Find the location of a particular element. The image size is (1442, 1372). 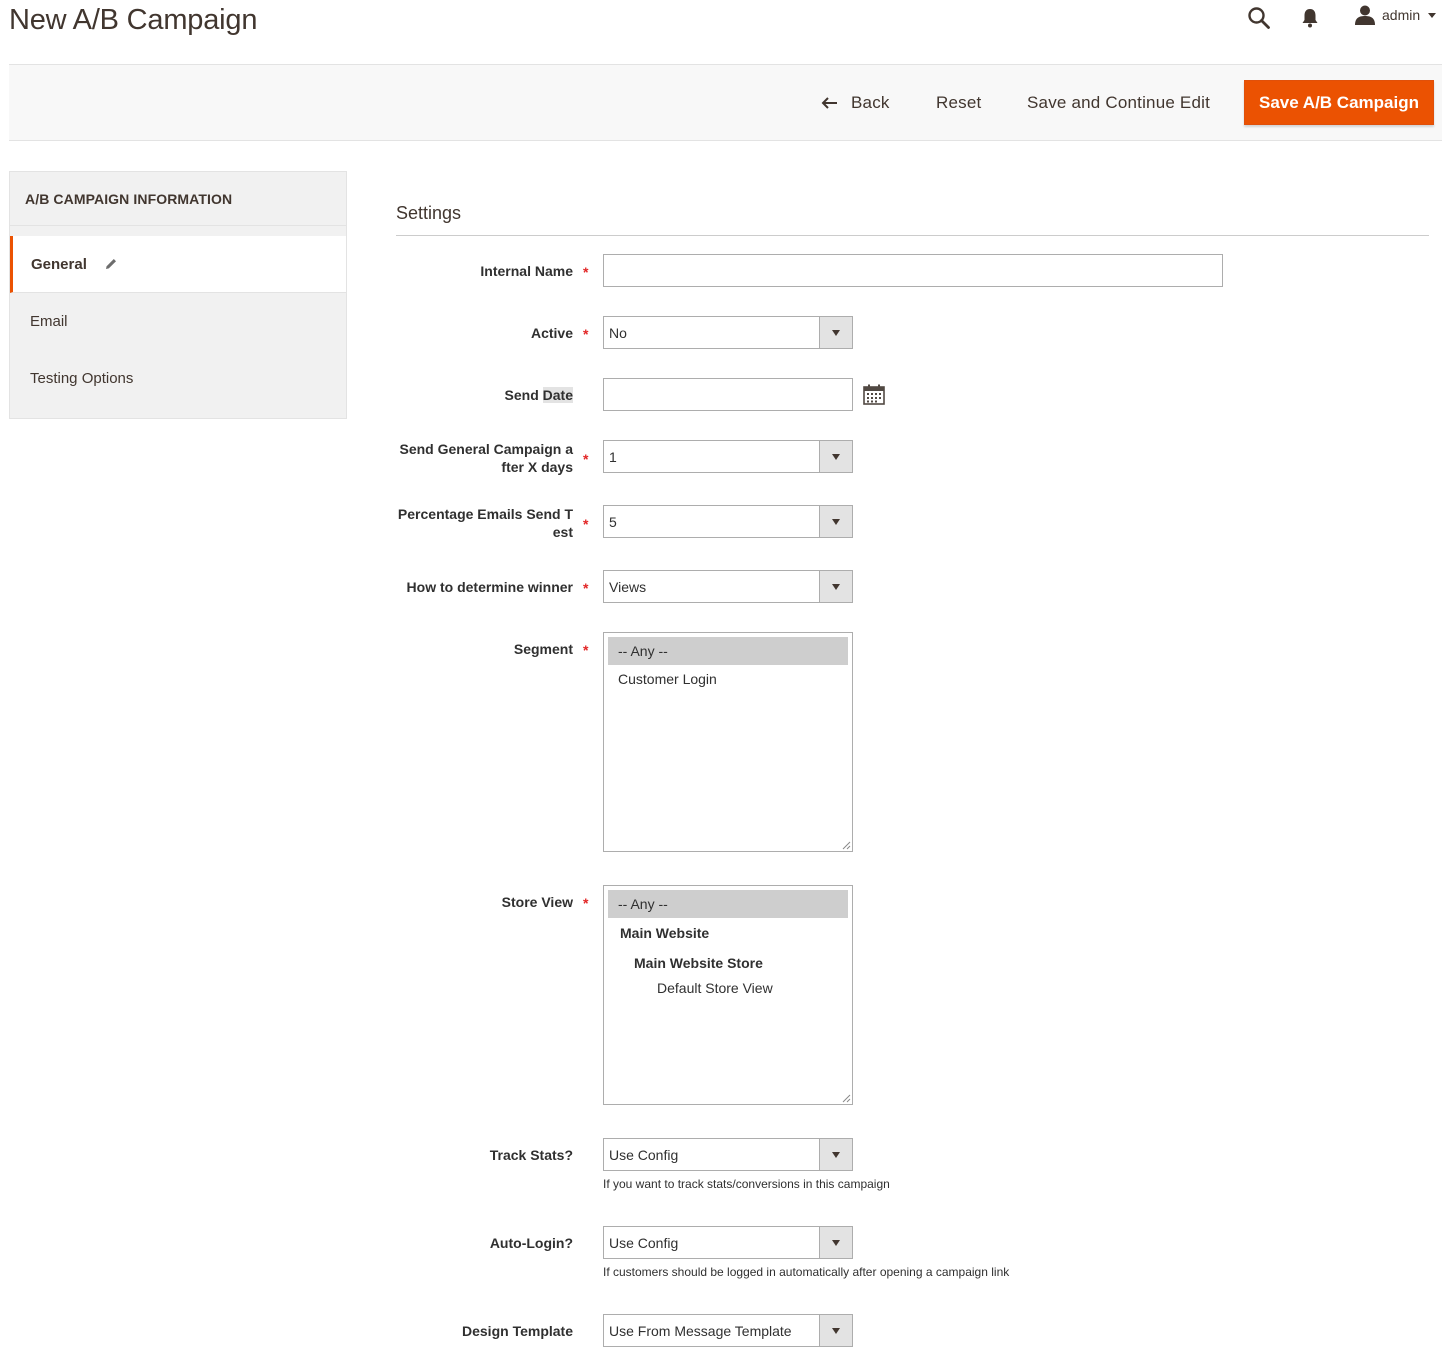

internal-name-input is located at coordinates (913, 270).